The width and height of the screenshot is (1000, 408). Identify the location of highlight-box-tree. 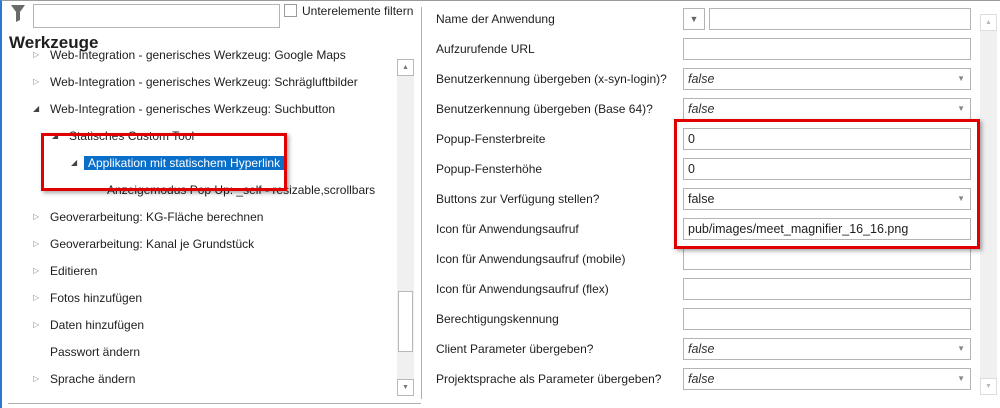
(164, 162).